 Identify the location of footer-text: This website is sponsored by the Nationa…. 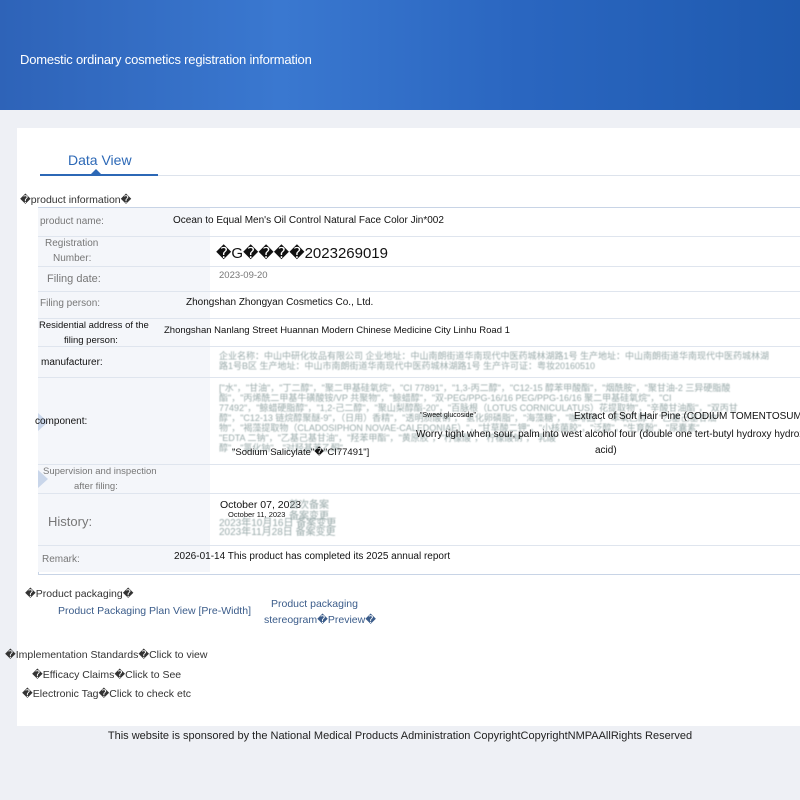
(400, 736).